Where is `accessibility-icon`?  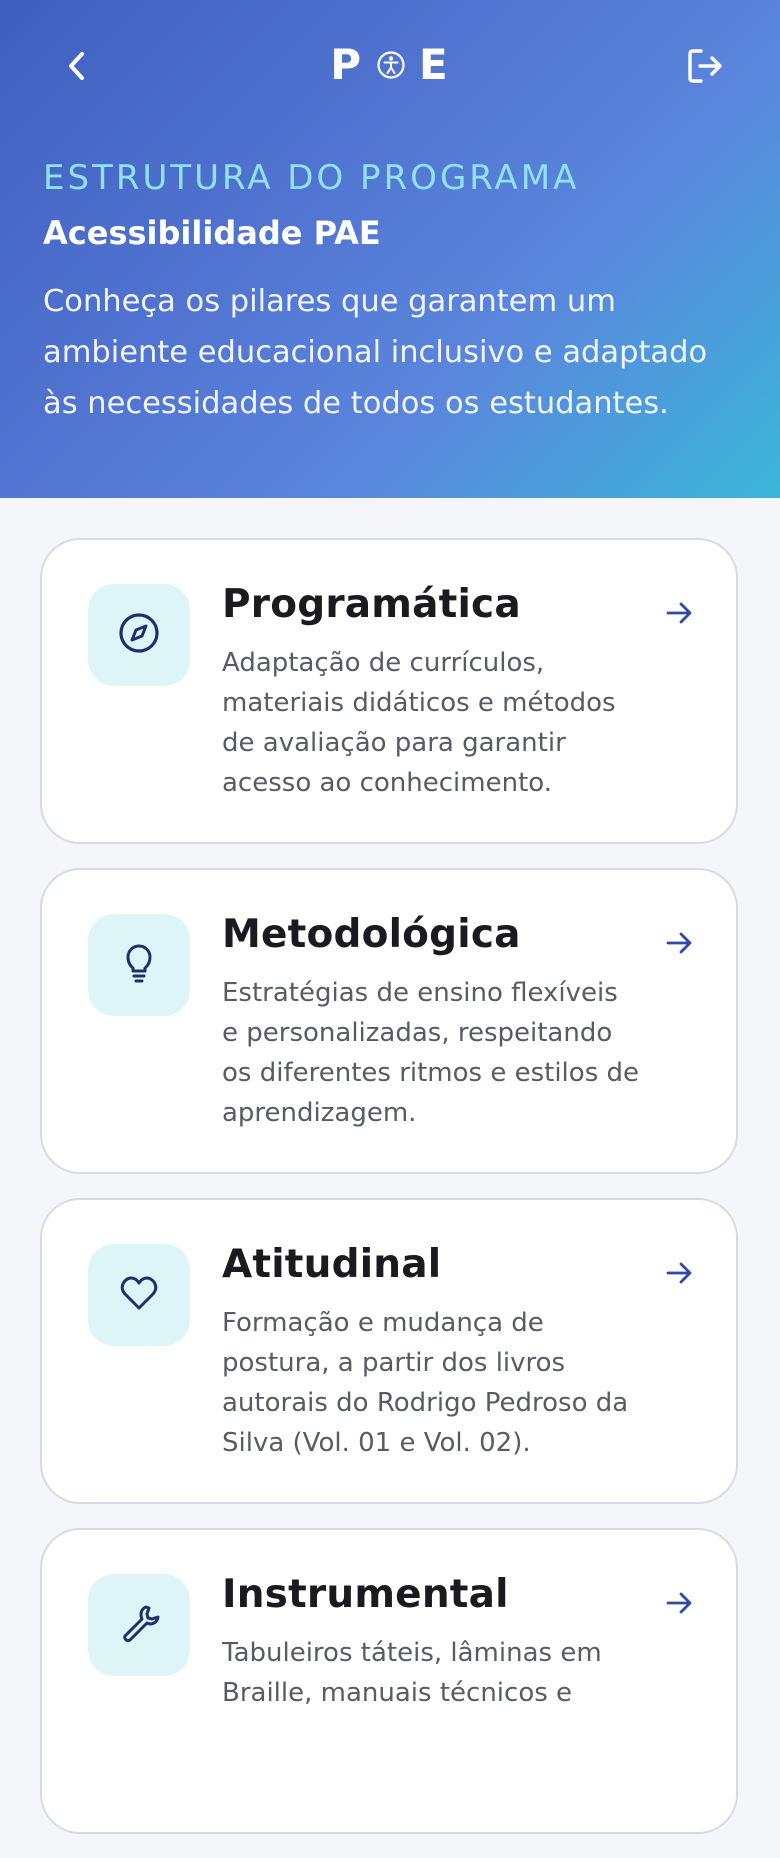 accessibility-icon is located at coordinates (391, 64).